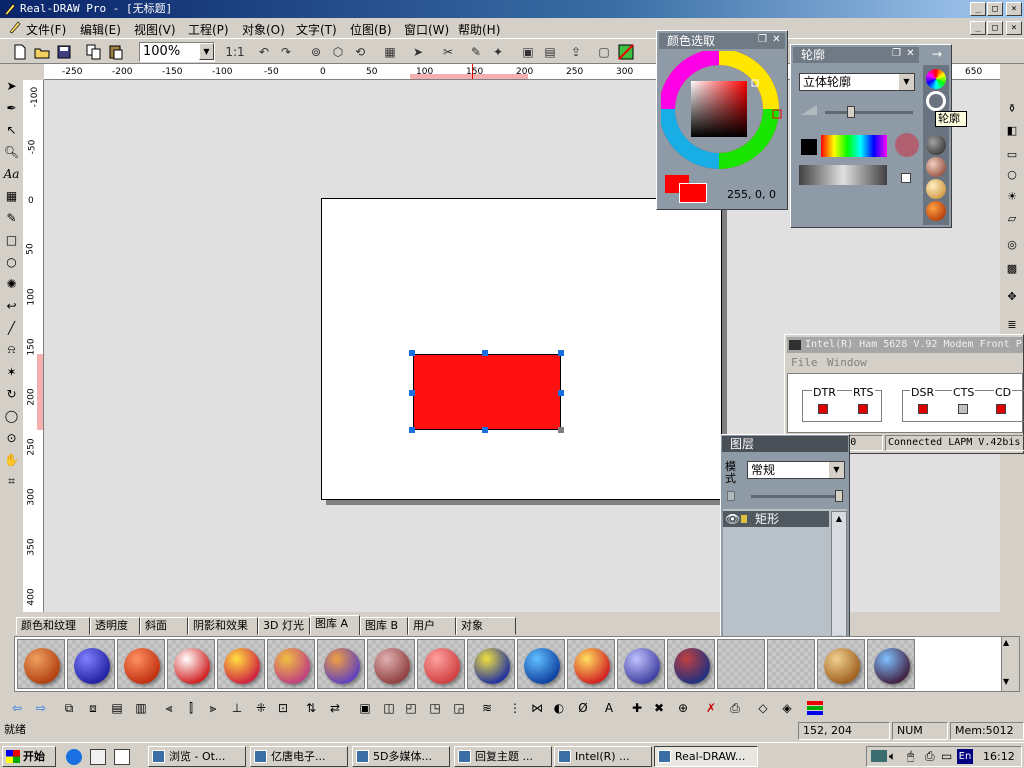 The height and width of the screenshot is (768, 1024). Describe the element at coordinates (1006, 681) in the screenshot. I see `scroll-down-icon: ▼` at that location.